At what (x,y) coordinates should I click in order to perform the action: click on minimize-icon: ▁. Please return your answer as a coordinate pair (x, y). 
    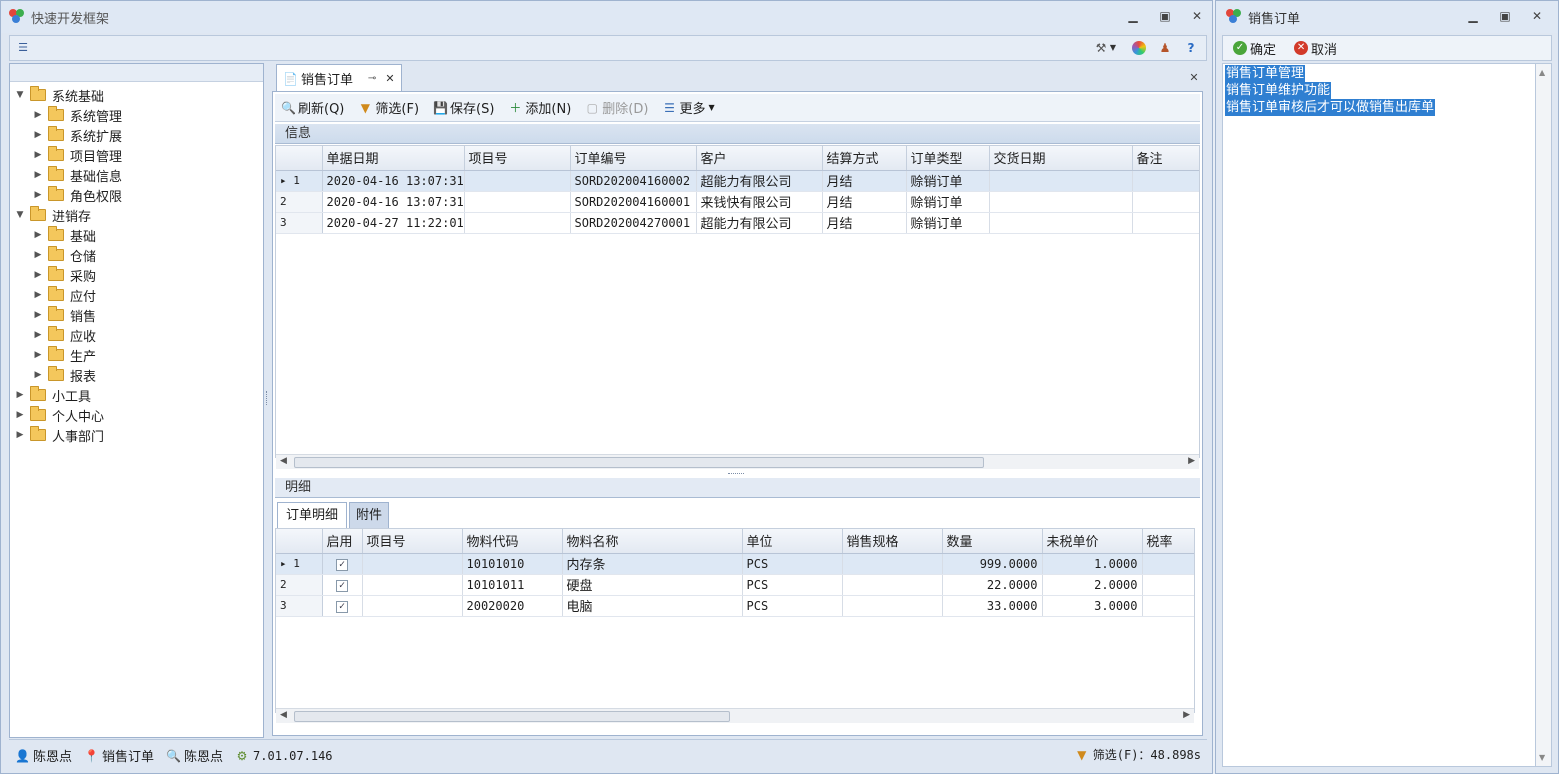
    Looking at the image, I should click on (1133, 16).